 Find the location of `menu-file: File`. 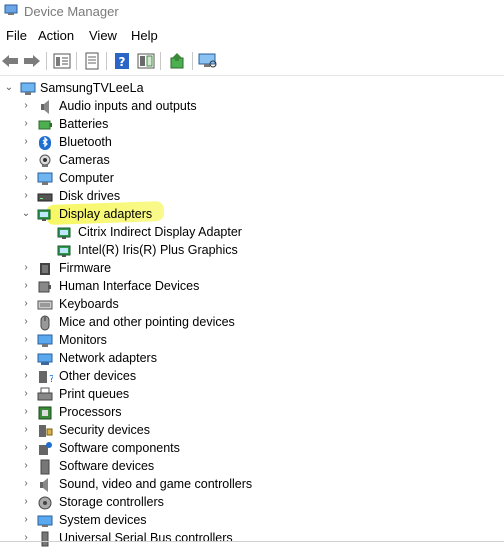

menu-file: File is located at coordinates (16, 35).